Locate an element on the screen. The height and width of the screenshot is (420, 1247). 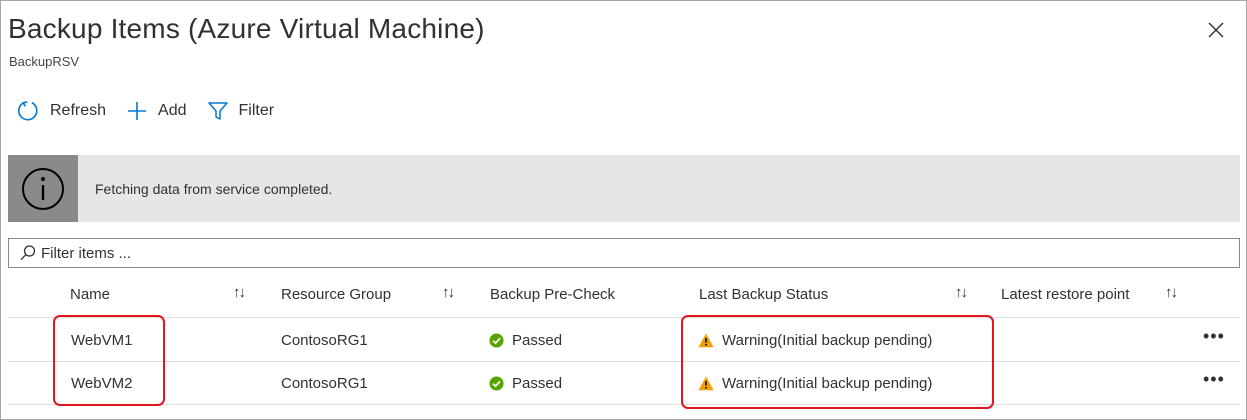
page-title: Backup Items (Azure Virtual Machine) is located at coordinates (246, 28).